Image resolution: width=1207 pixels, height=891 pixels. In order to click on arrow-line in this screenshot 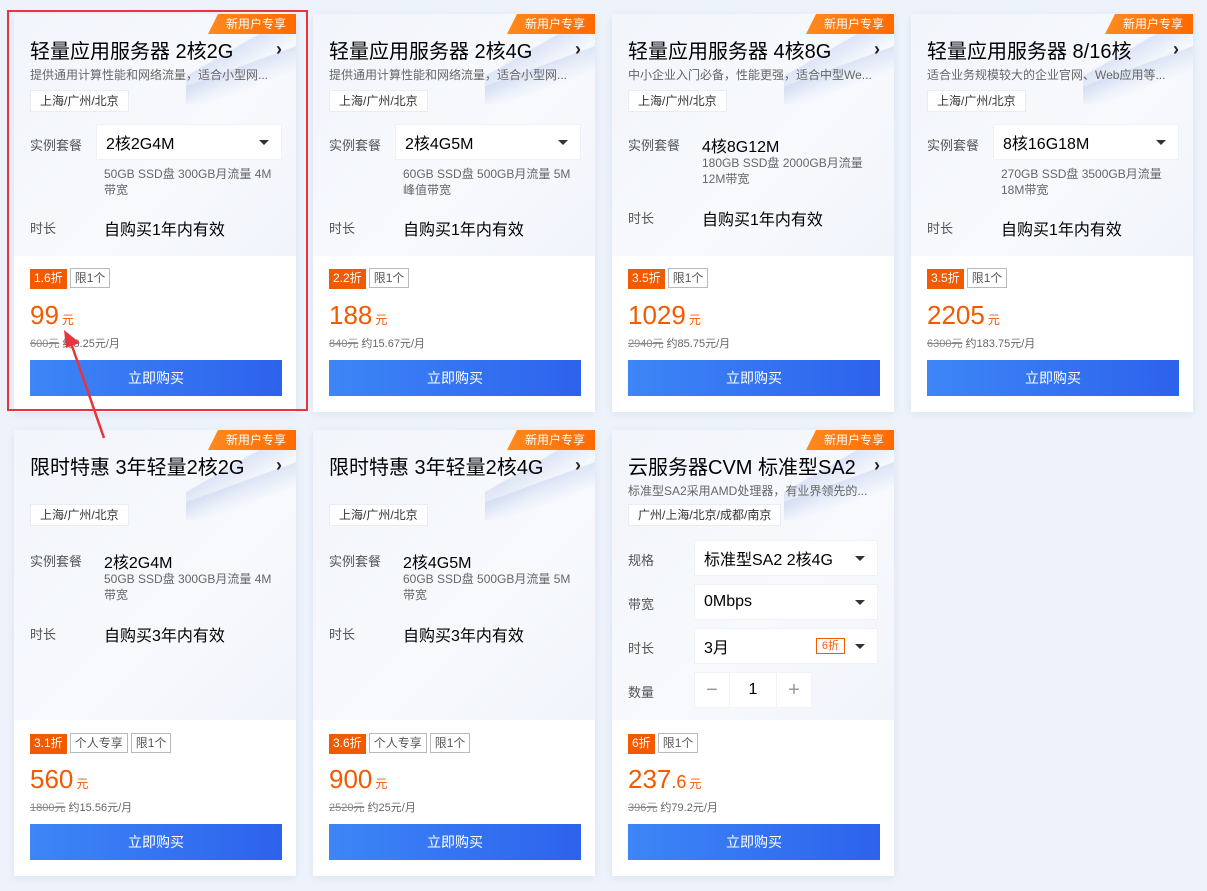, I will do `click(87, 389)`.